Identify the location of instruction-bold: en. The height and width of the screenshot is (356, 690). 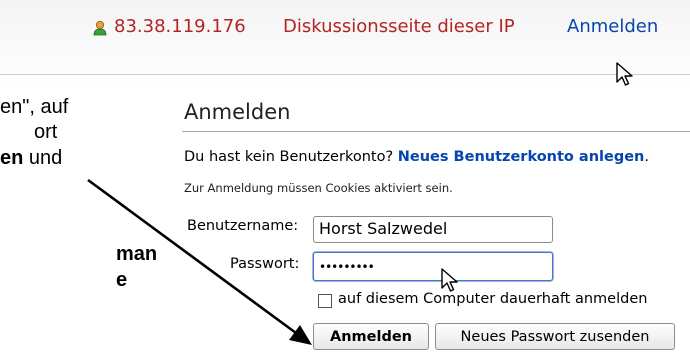
(12, 158).